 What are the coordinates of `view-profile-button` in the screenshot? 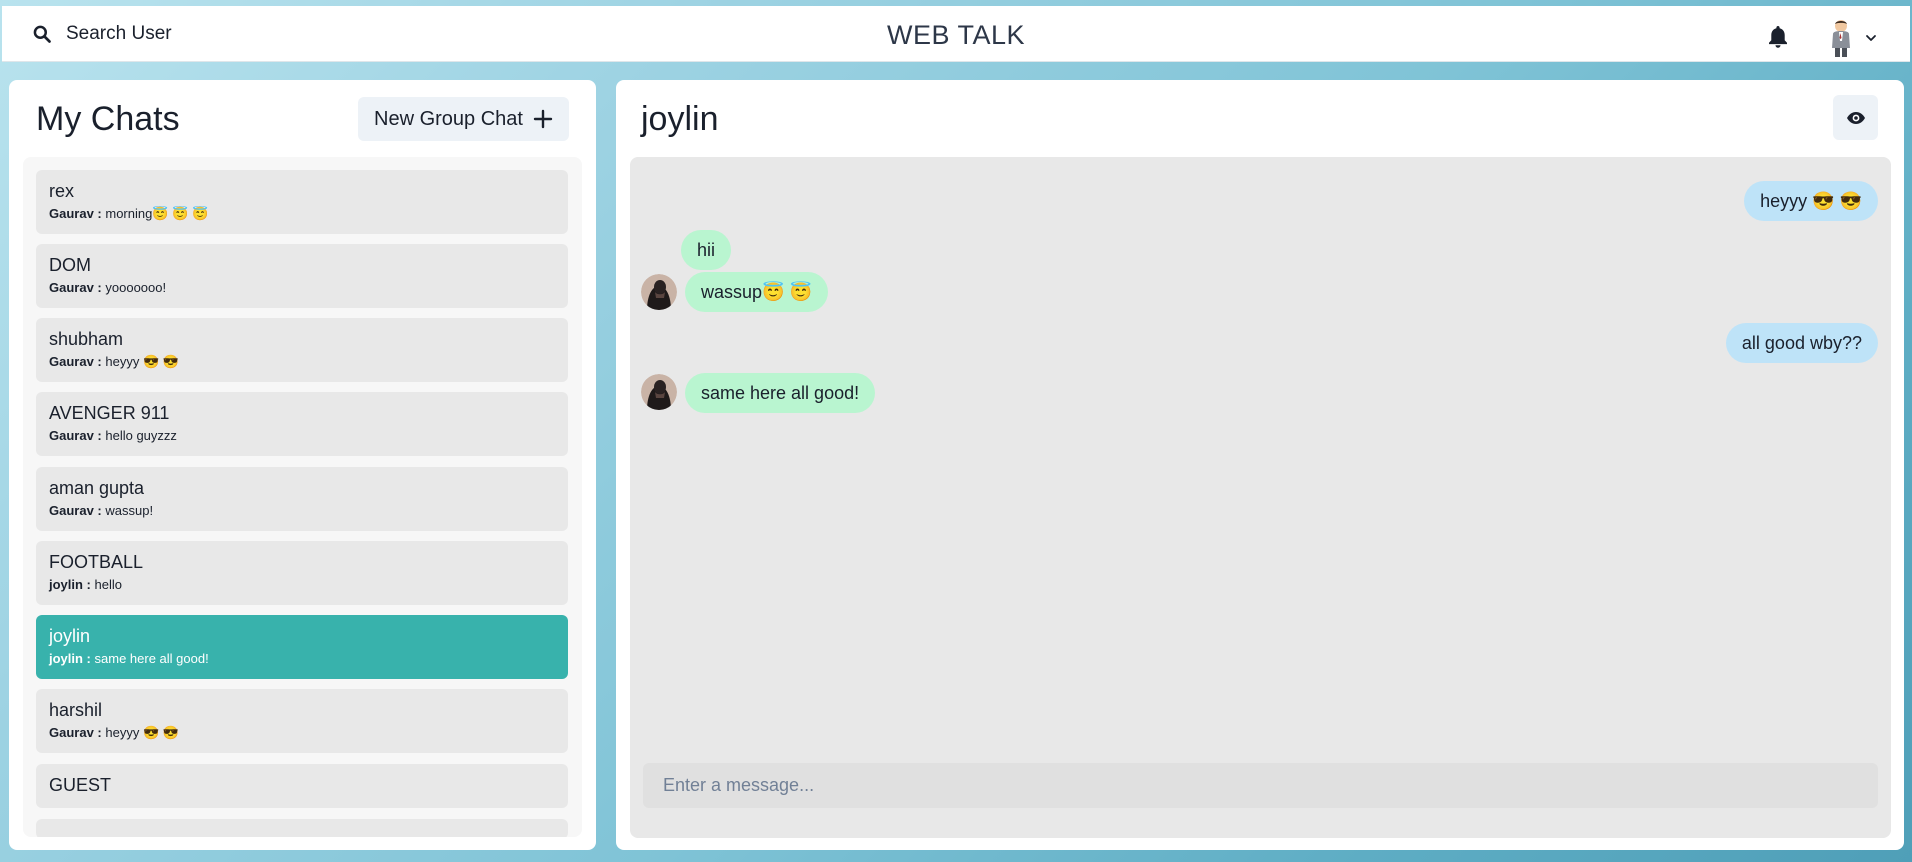 It's located at (1855, 117).